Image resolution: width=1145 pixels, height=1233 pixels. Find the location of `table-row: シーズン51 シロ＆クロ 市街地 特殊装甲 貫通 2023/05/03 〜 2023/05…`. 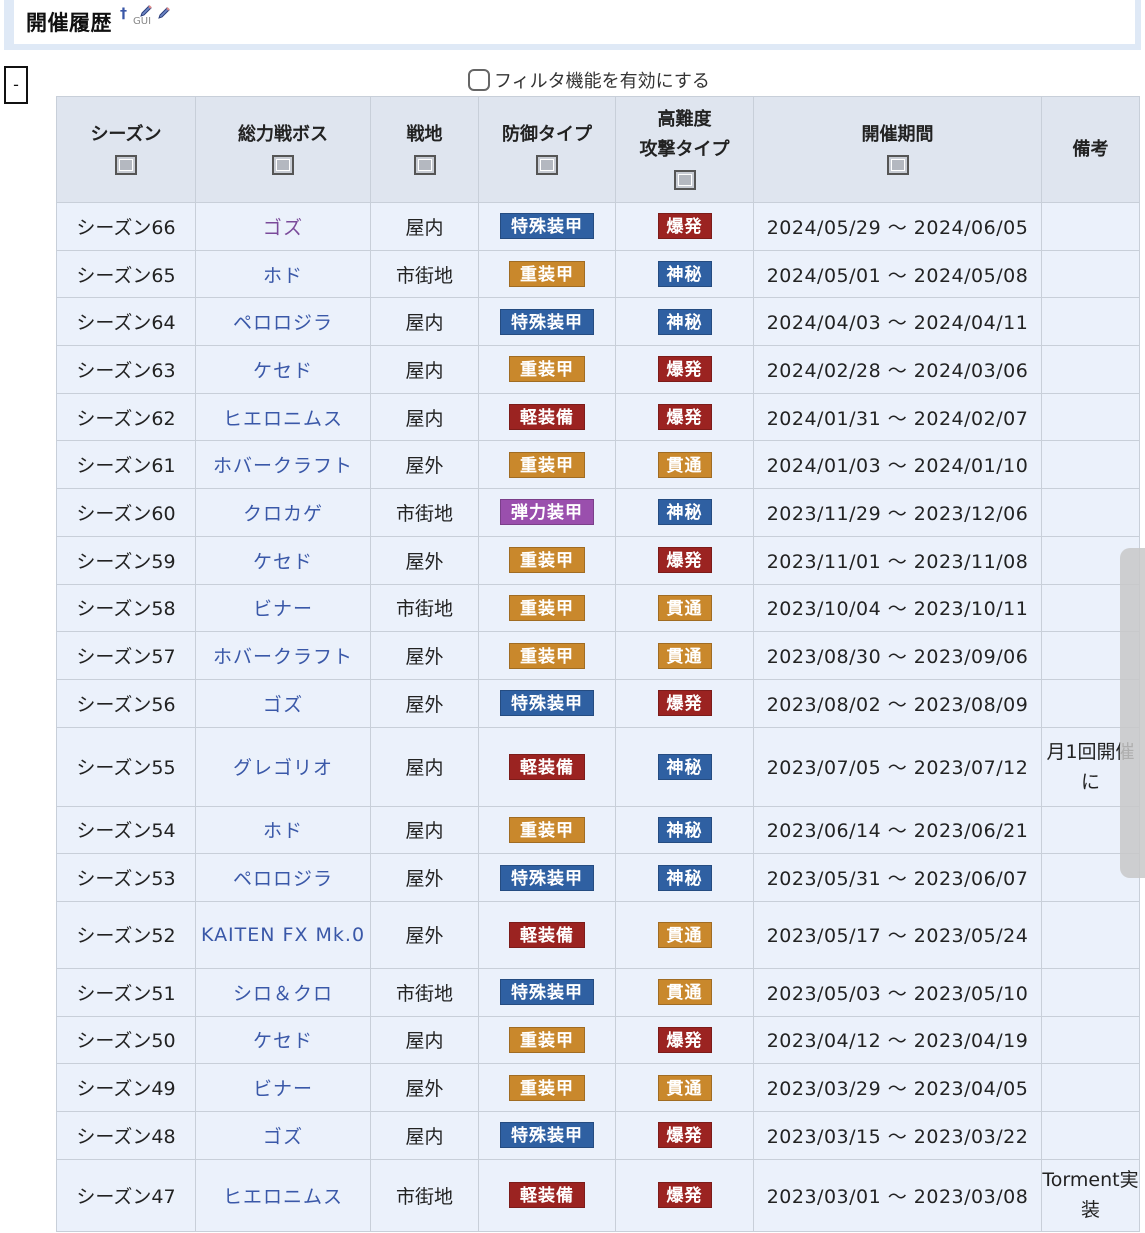

table-row: シーズン51 シロ＆クロ 市街地 特殊装甲 貫通 2023/05/03 〜 2023/05… is located at coordinates (598, 992).